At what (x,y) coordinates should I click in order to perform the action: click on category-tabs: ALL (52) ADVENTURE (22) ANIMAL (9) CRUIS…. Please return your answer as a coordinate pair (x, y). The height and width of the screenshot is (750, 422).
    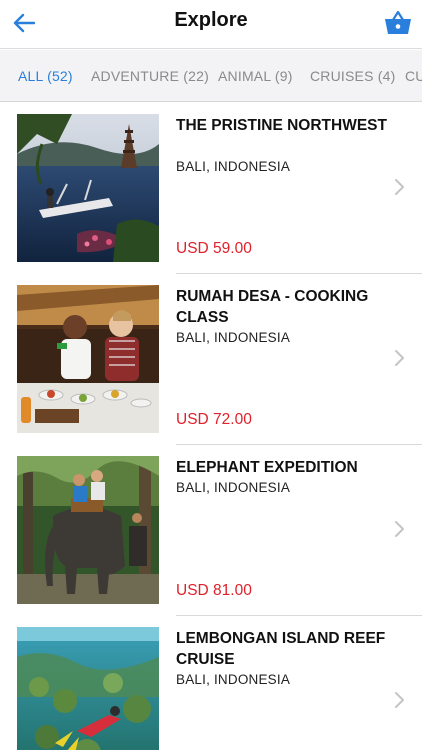
    Looking at the image, I should click on (211, 76).